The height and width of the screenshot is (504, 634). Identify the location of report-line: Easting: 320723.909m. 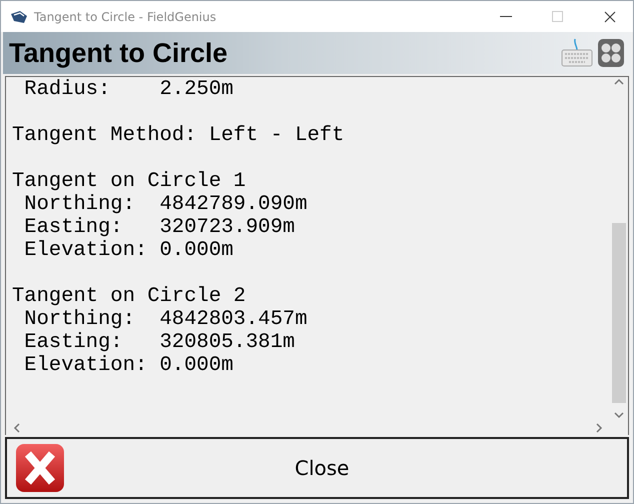
(159, 227).